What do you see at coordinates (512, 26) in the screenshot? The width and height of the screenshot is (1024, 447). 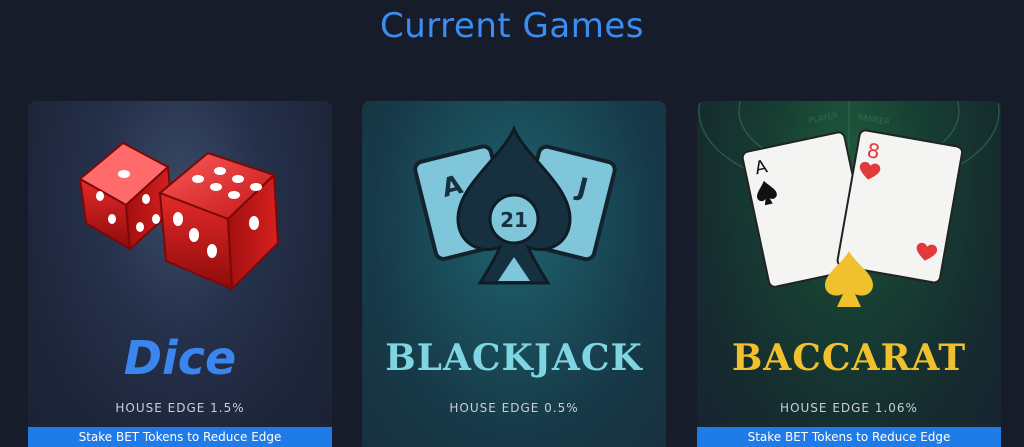 I see `section-title: Current Games` at bounding box center [512, 26].